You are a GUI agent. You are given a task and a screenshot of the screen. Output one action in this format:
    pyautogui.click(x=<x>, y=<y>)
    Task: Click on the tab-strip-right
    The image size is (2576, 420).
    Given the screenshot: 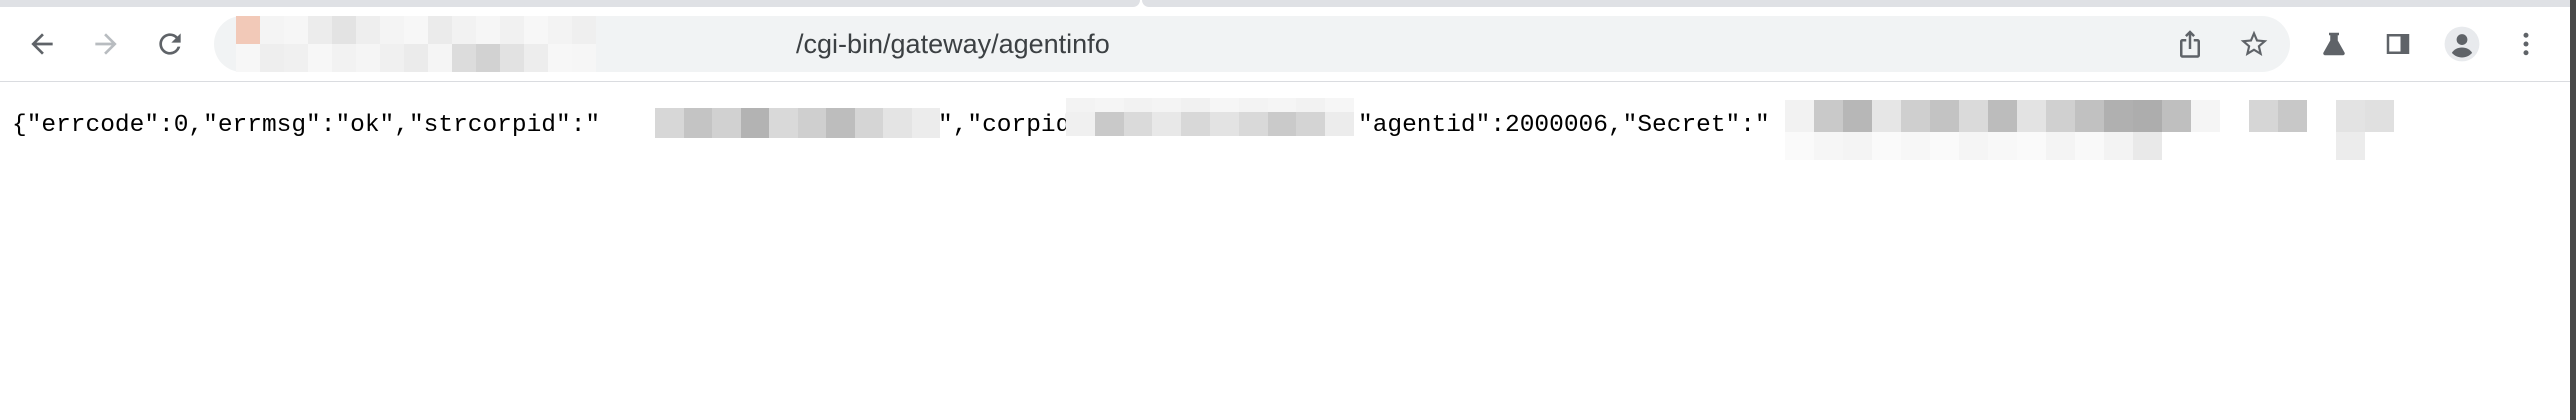 What is the action you would take?
    pyautogui.click(x=1859, y=3)
    